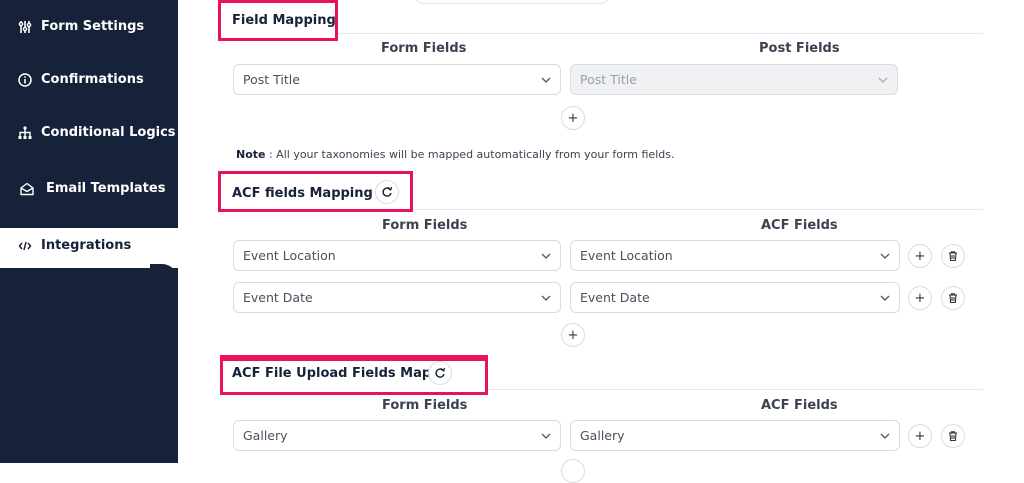 Image resolution: width=1024 pixels, height=483 pixels. Describe the element at coordinates (397, 255) in the screenshot. I see `form-field-select: Event Location` at that location.